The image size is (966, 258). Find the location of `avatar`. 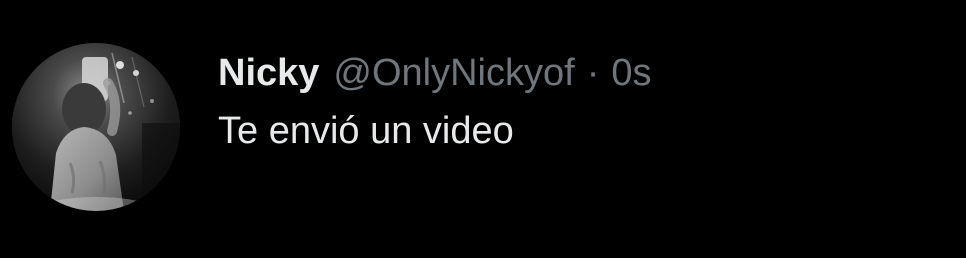

avatar is located at coordinates (96, 127).